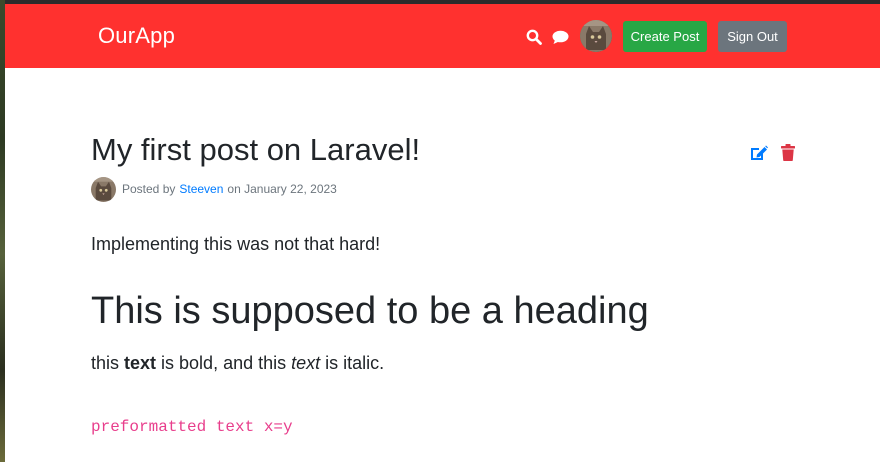  I want to click on top-navbar: OurApp Create Post Sign Out, so click(442, 36).